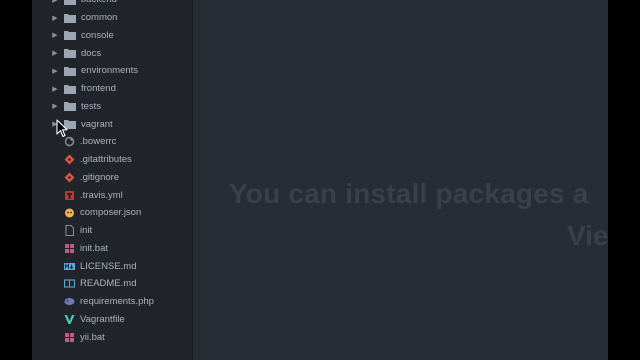 The width and height of the screenshot is (640, 360). What do you see at coordinates (108, 266) in the screenshot?
I see `tree-file-label: LICENSE.md` at bounding box center [108, 266].